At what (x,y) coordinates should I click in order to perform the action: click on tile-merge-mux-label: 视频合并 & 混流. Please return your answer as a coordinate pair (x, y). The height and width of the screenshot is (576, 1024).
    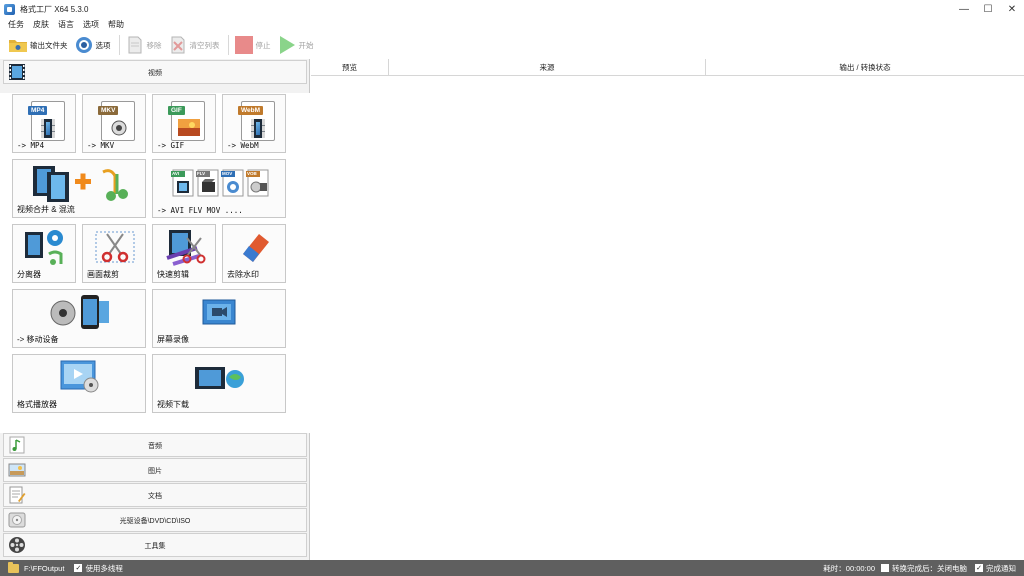
    Looking at the image, I should click on (46, 209).